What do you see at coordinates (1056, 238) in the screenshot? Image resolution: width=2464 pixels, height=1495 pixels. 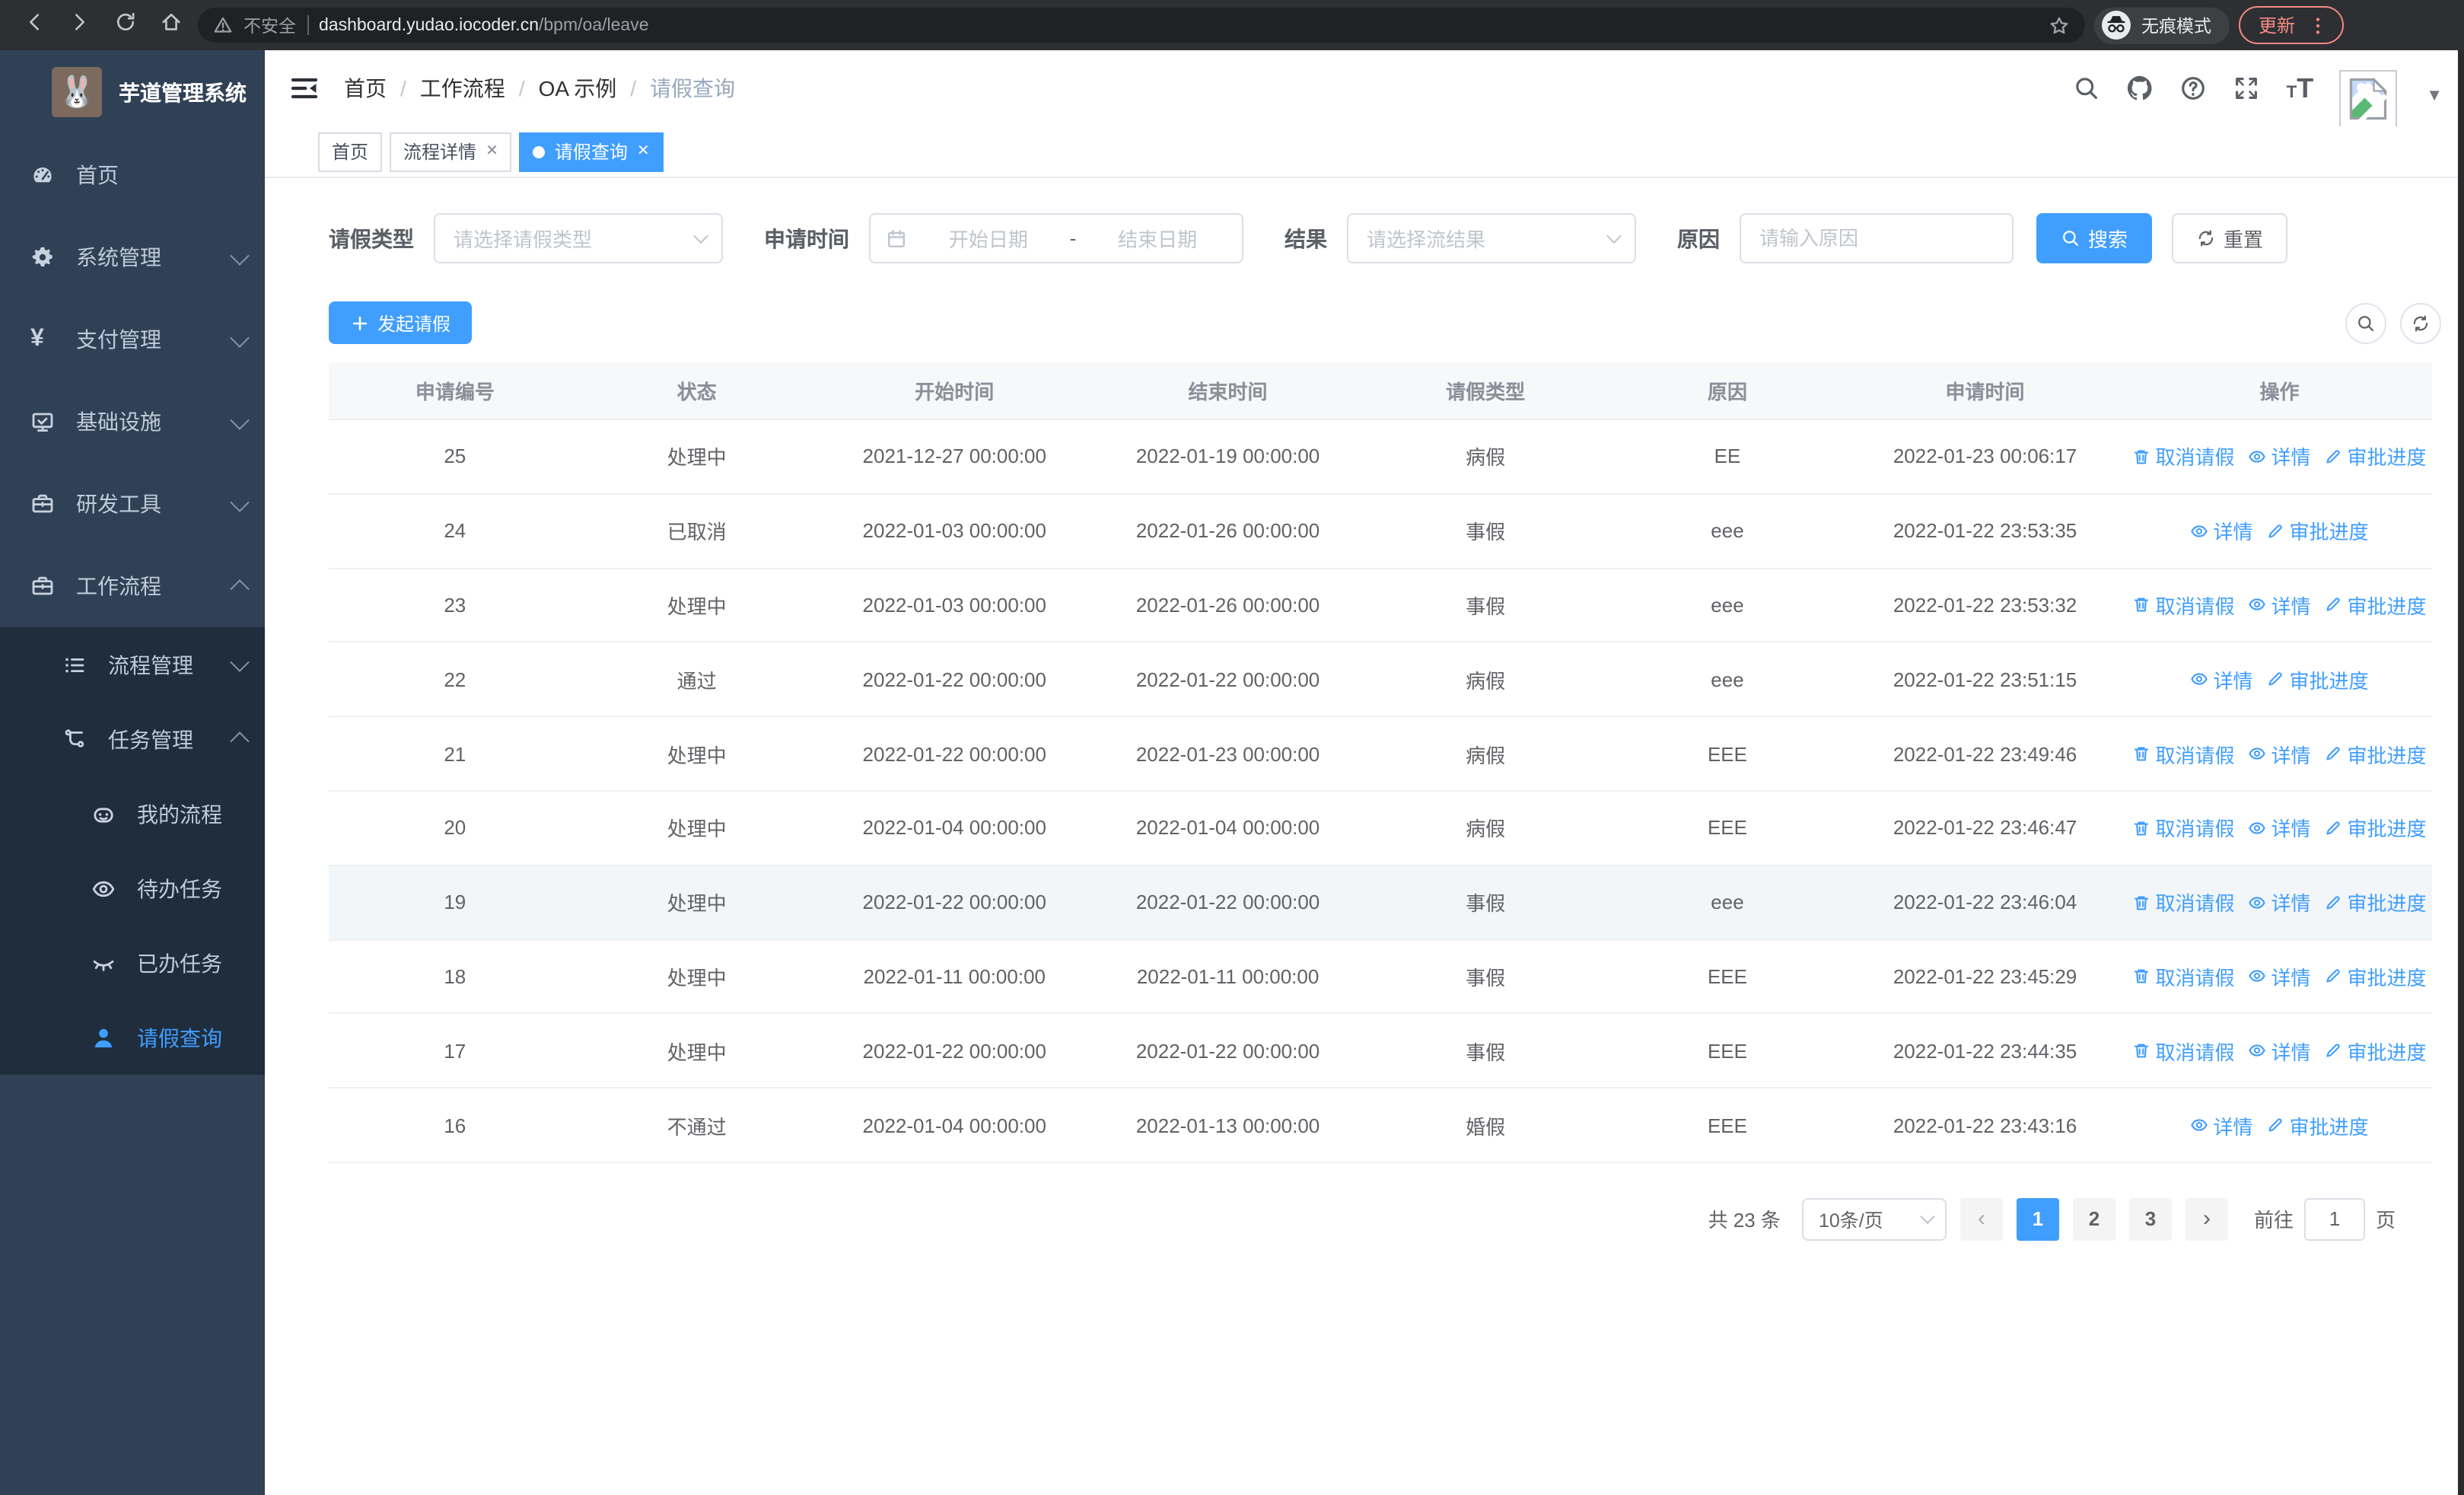 I see `apply-time-range-picker: 开始日期 - 结束日期` at bounding box center [1056, 238].